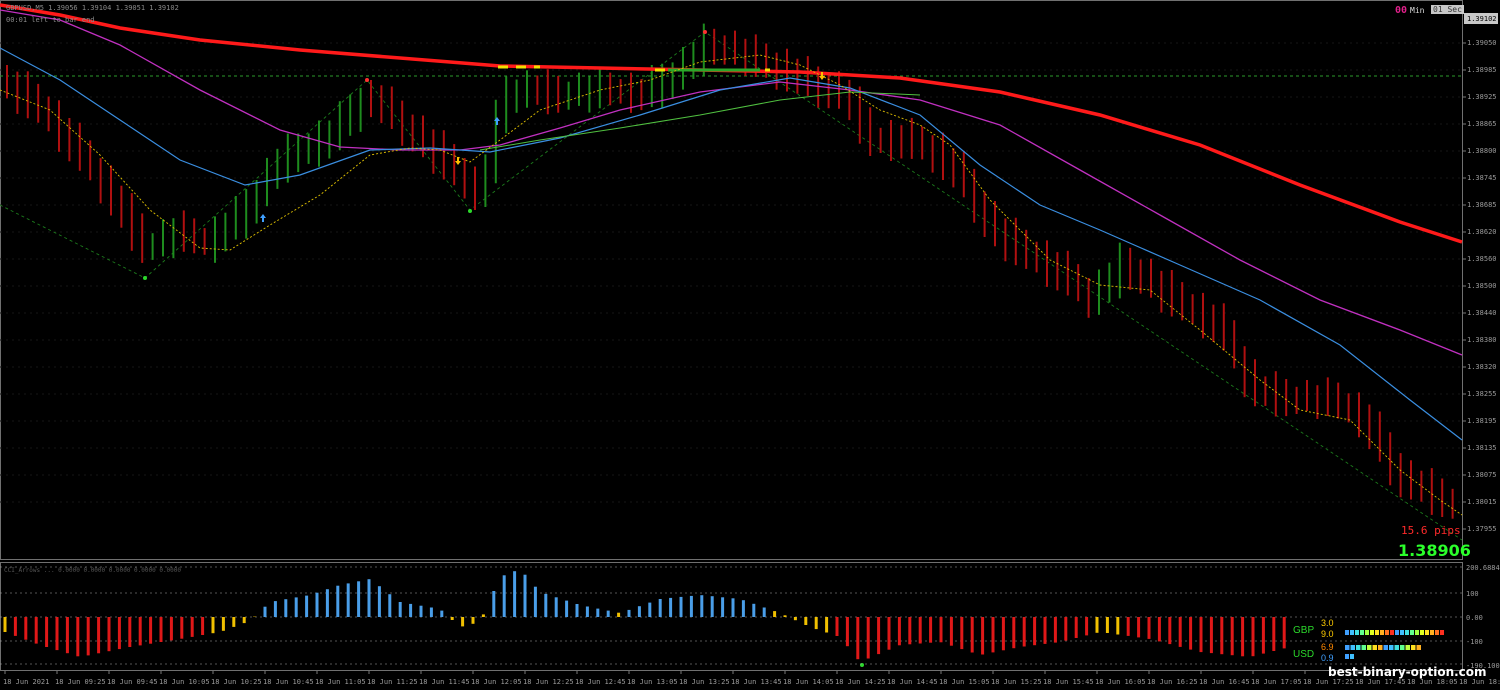  What do you see at coordinates (652, 682) in the screenshot?
I see `time-label: 18 Jun 13:05` at bounding box center [652, 682].